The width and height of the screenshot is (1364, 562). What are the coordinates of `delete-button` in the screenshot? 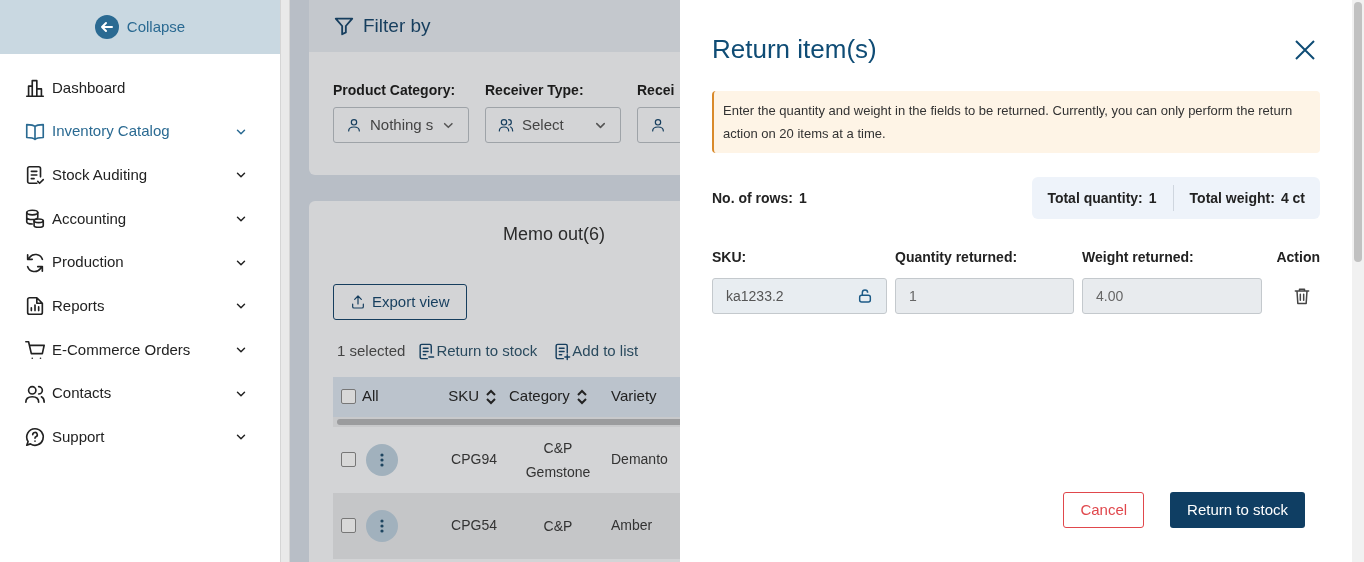 It's located at (1302, 296).